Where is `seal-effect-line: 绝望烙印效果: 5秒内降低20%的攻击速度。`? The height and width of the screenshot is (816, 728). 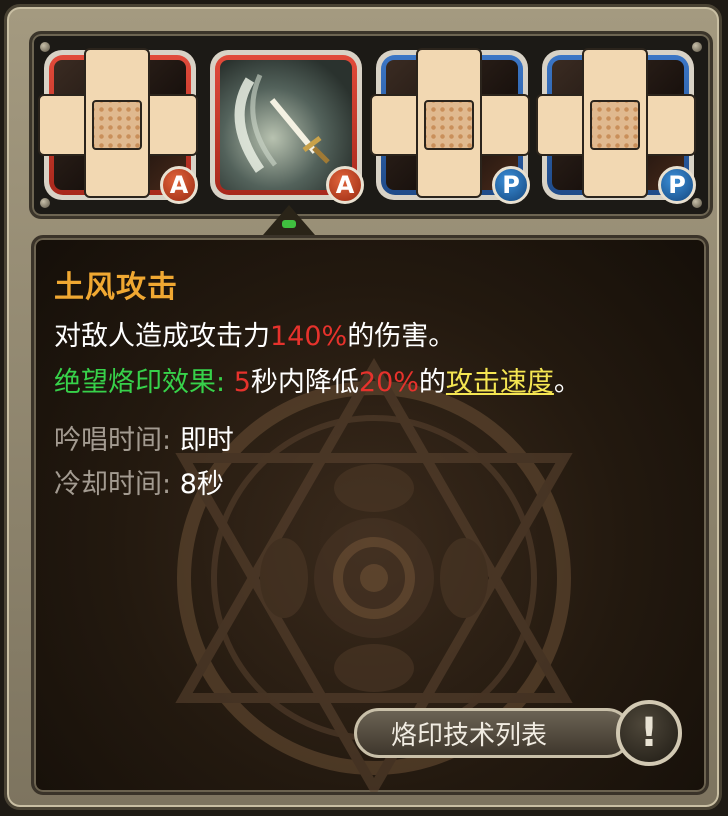
seal-effect-line: 绝望烙印效果: 5秒内降低20%的攻击速度。 is located at coordinates (317, 379).